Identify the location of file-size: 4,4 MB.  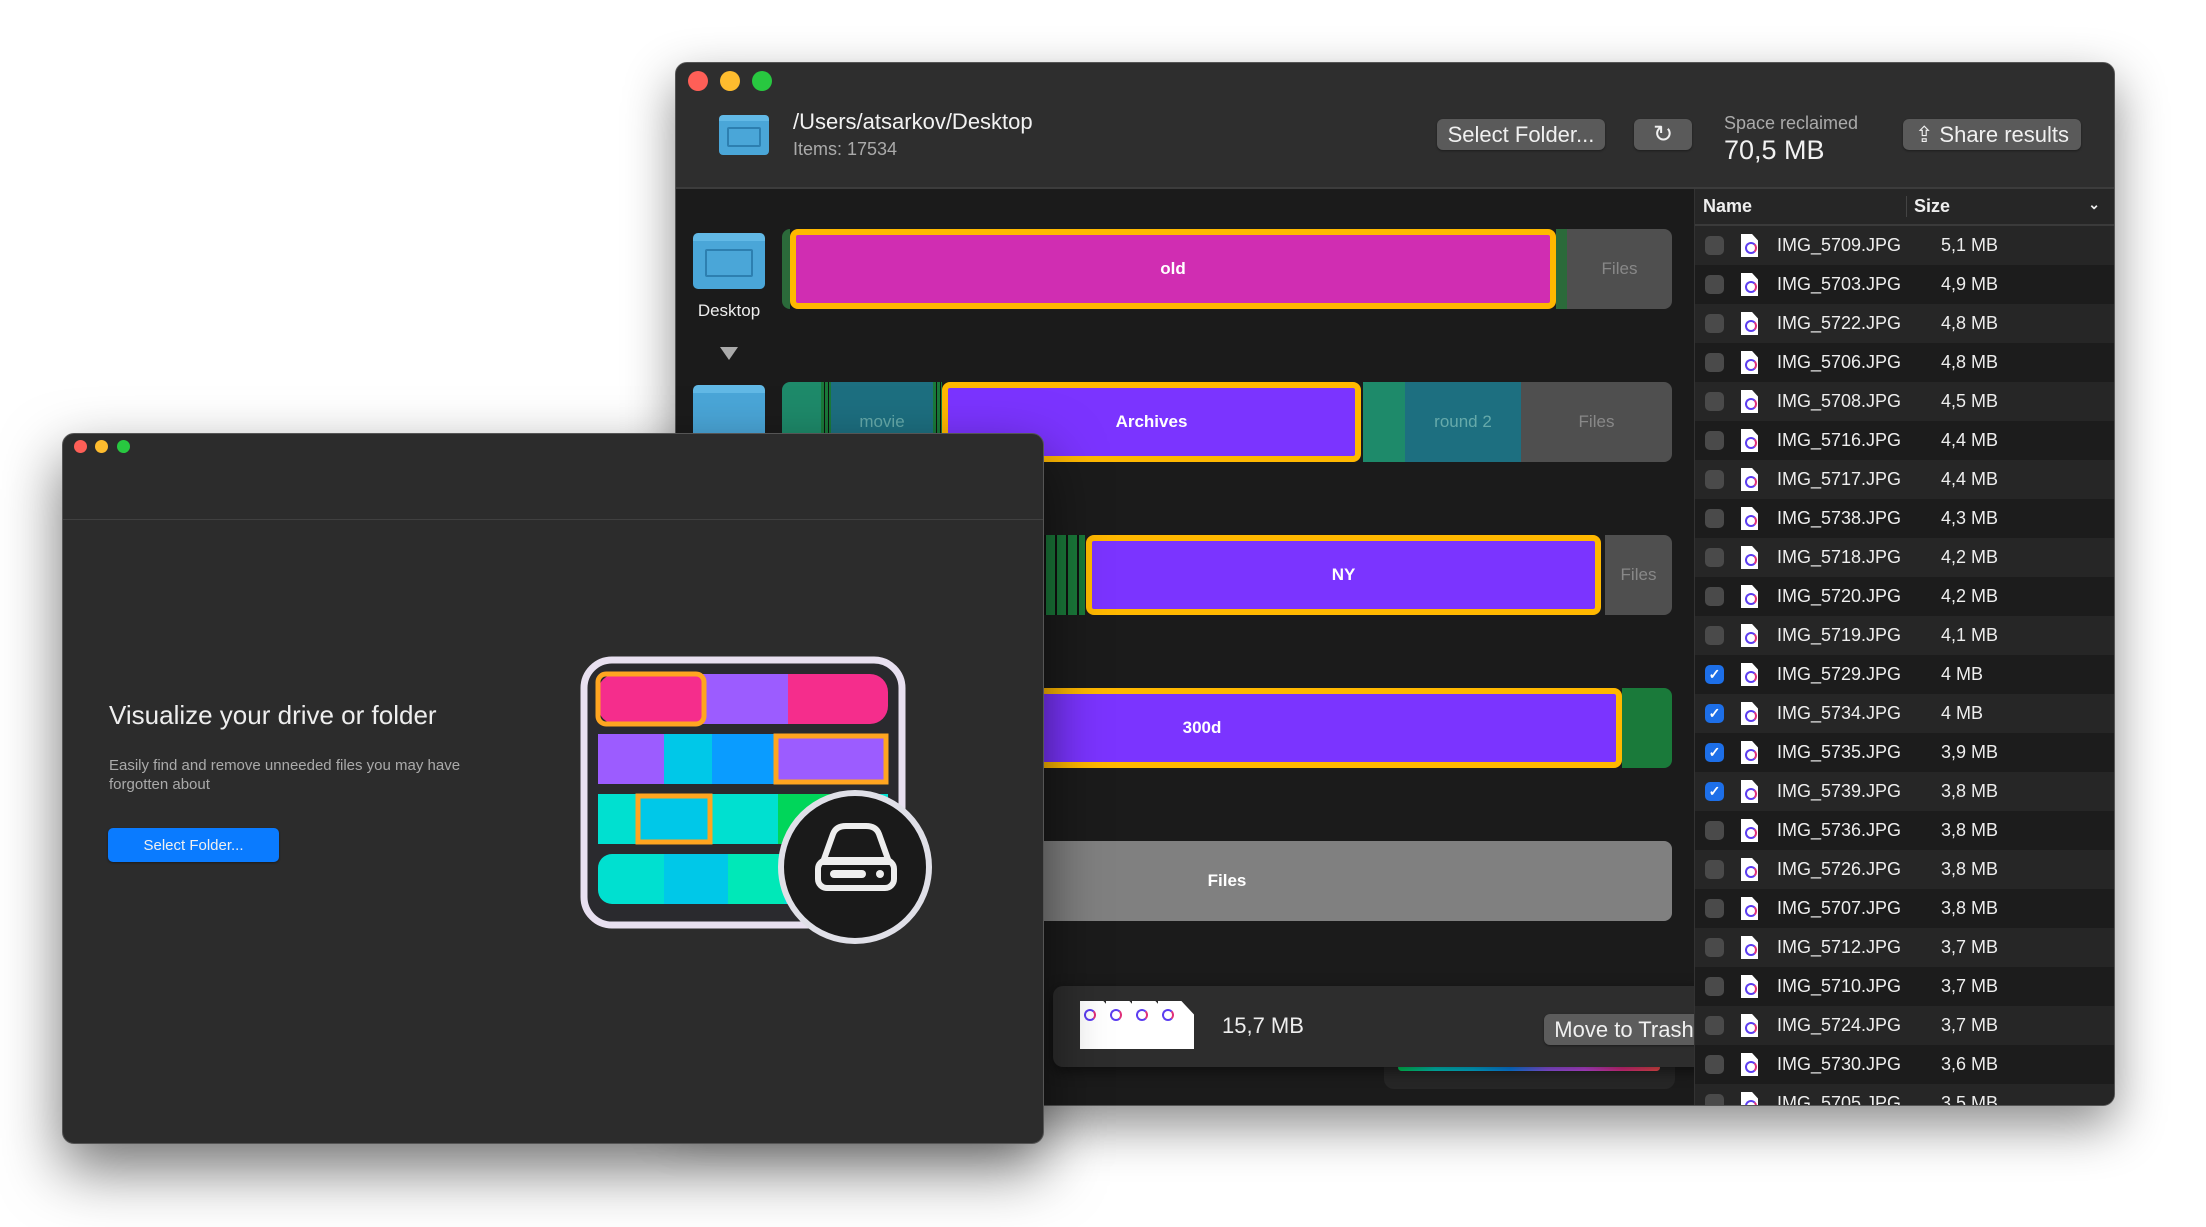
(1970, 479).